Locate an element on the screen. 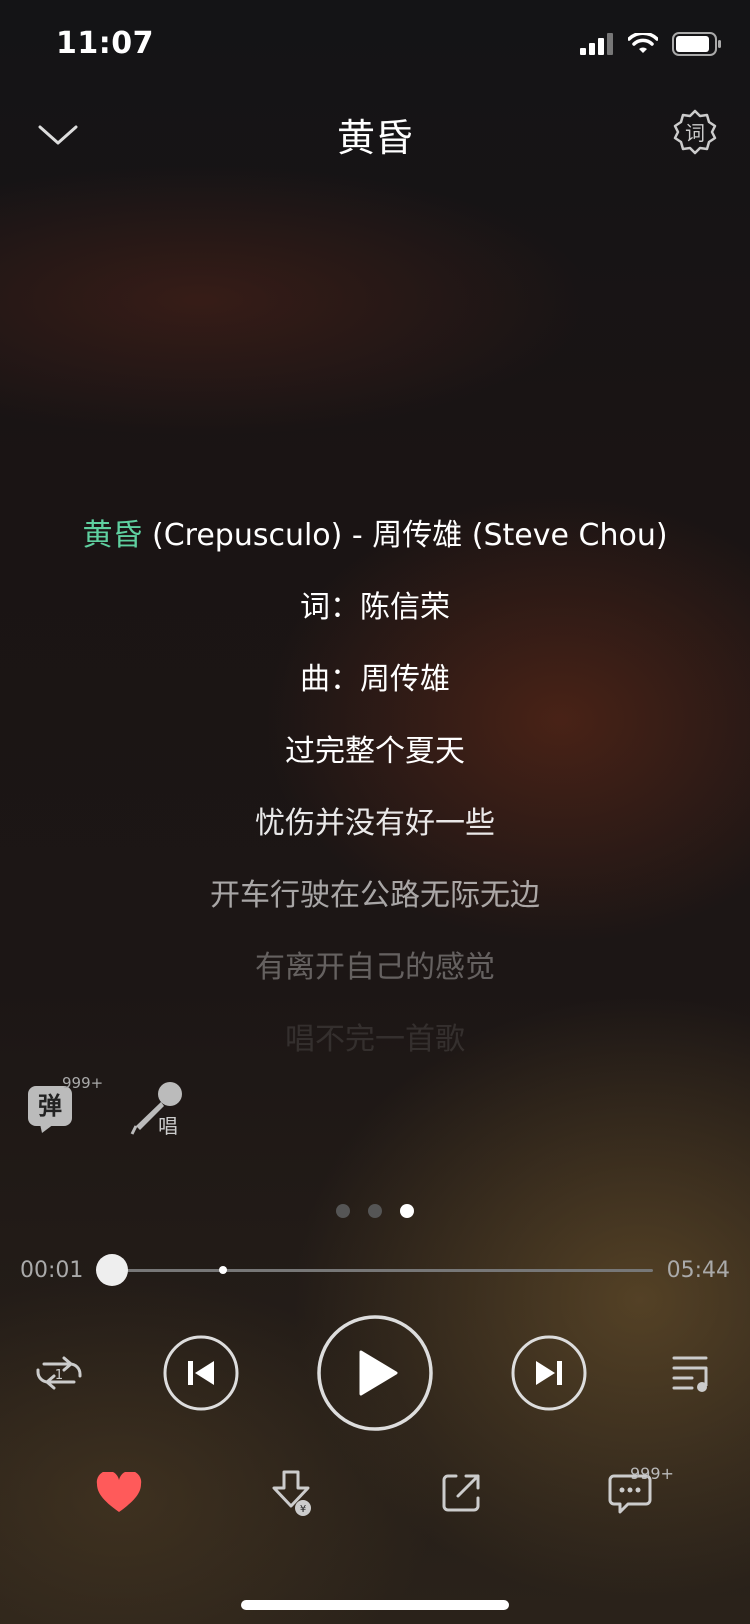  lyric-line: 曲：周传雄 is located at coordinates (375, 680).